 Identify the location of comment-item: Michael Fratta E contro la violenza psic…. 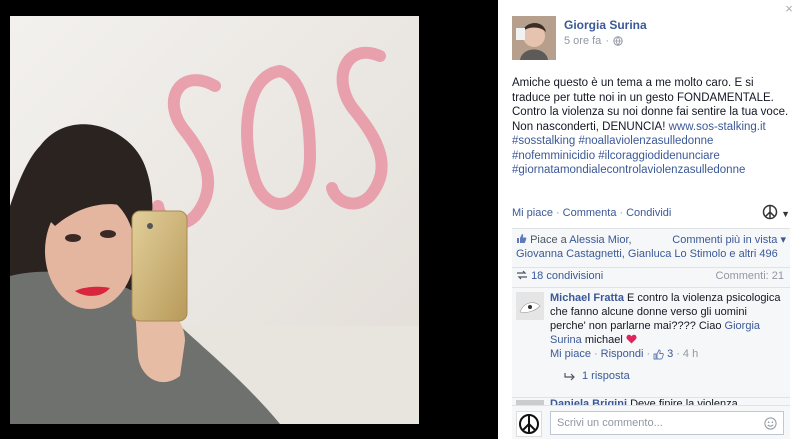
(651, 337).